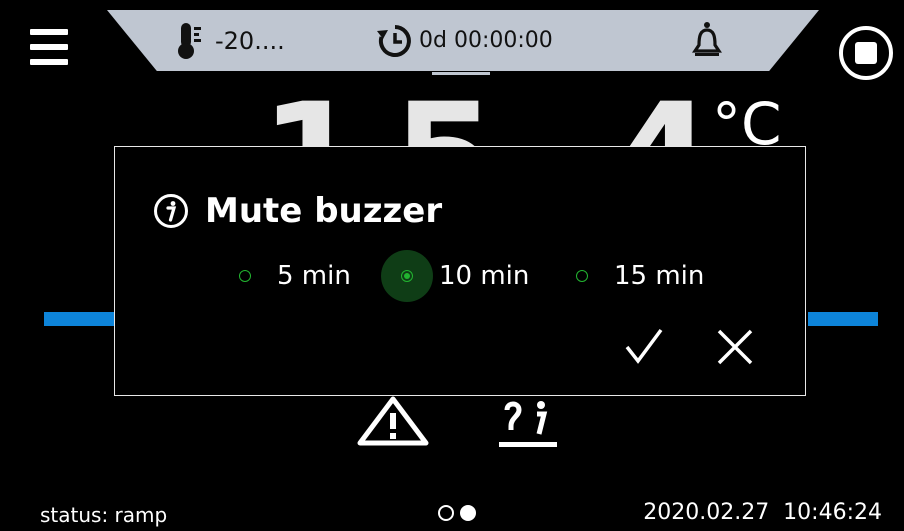 This screenshot has height=531, width=904. Describe the element at coordinates (486, 40) in the screenshot. I see `timer-value: 0d 00:00:00` at that location.